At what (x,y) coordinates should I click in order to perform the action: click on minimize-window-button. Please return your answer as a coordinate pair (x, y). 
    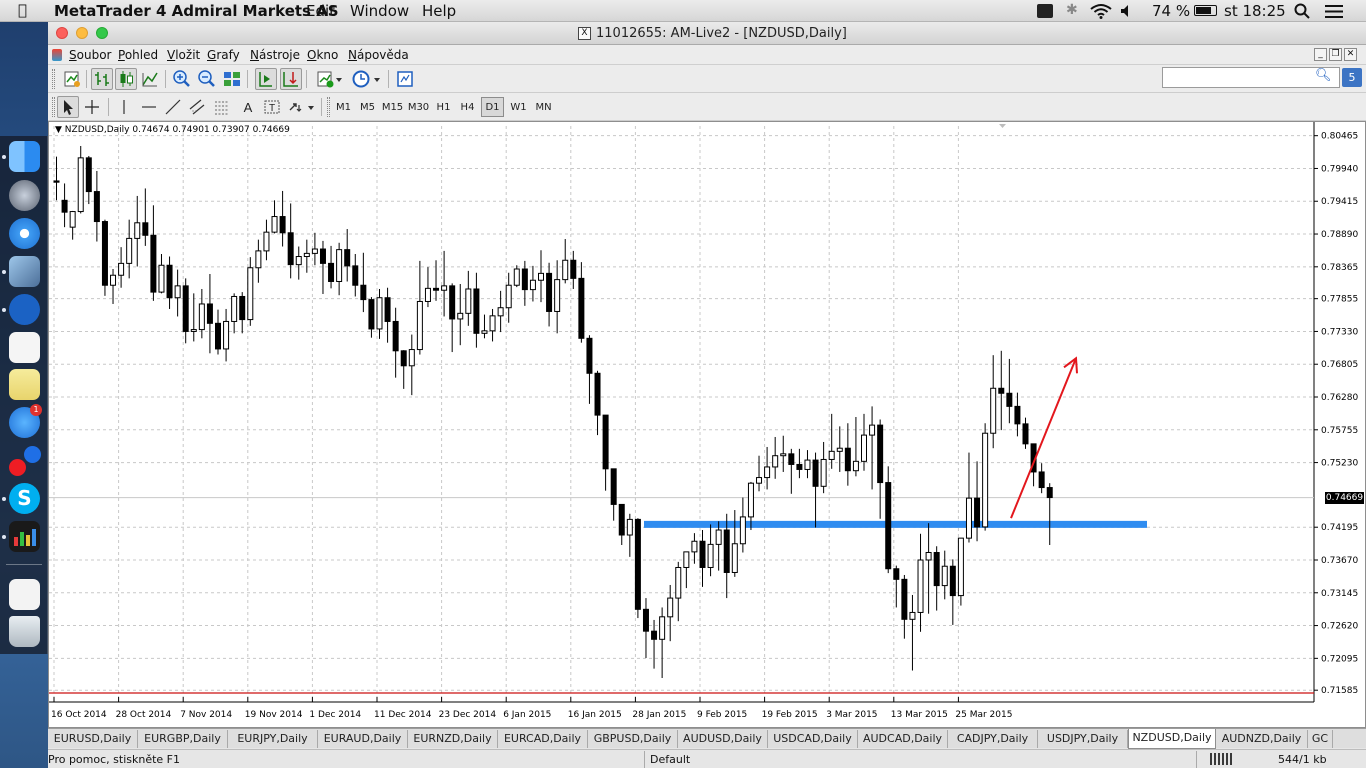
    Looking at the image, I should click on (82, 33).